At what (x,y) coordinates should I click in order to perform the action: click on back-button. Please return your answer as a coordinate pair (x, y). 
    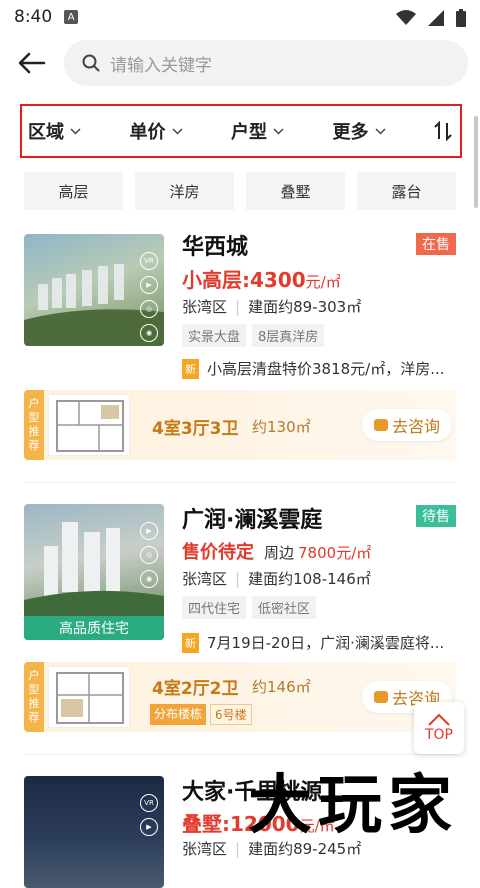
    Looking at the image, I should click on (35, 63).